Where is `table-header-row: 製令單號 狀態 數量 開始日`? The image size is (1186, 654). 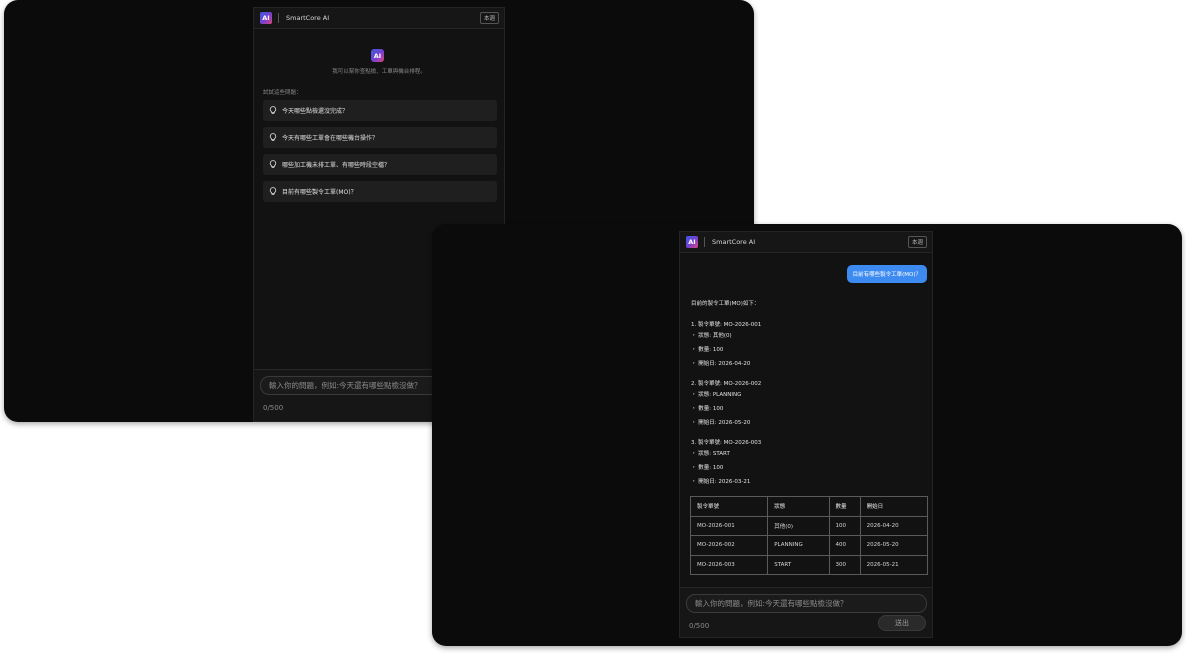
table-header-row: 製令單號 狀態 數量 開始日 is located at coordinates (809, 506).